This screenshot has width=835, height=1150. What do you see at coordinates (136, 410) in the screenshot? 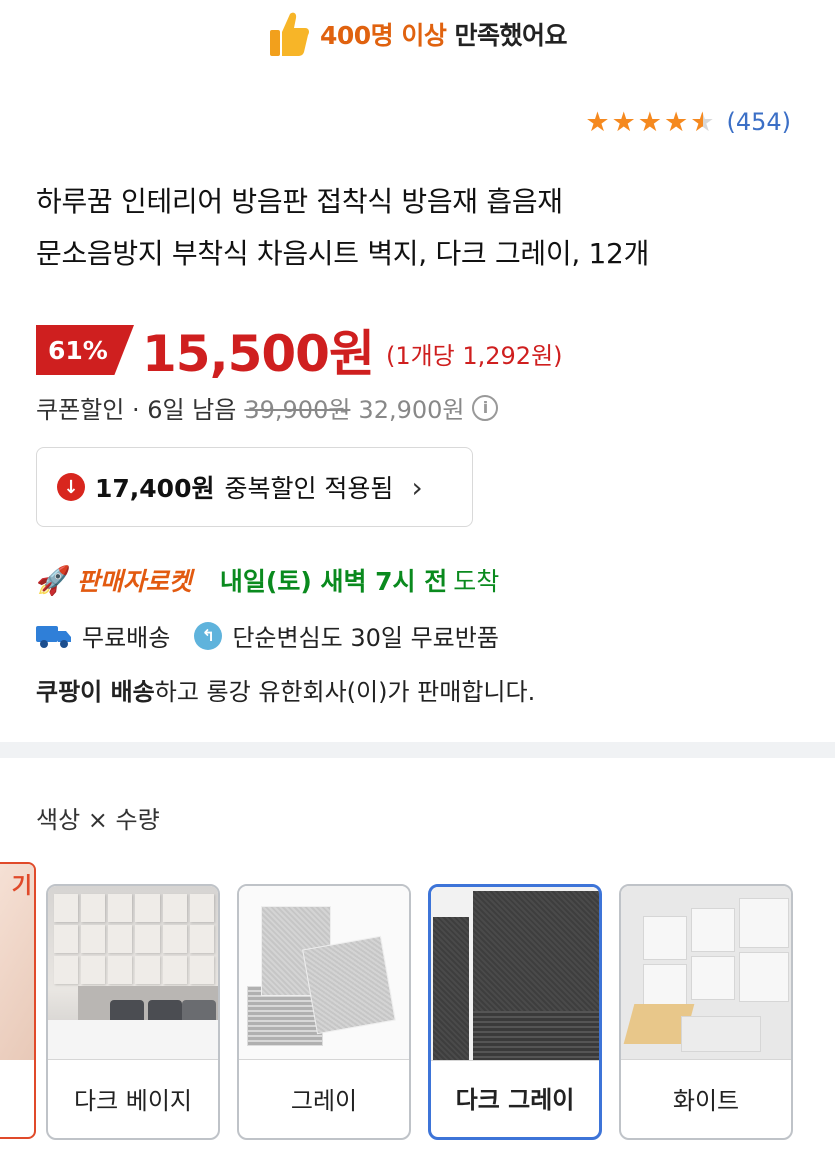
I see `coupon-label: 쿠폰할인 · 6일 남음` at bounding box center [136, 410].